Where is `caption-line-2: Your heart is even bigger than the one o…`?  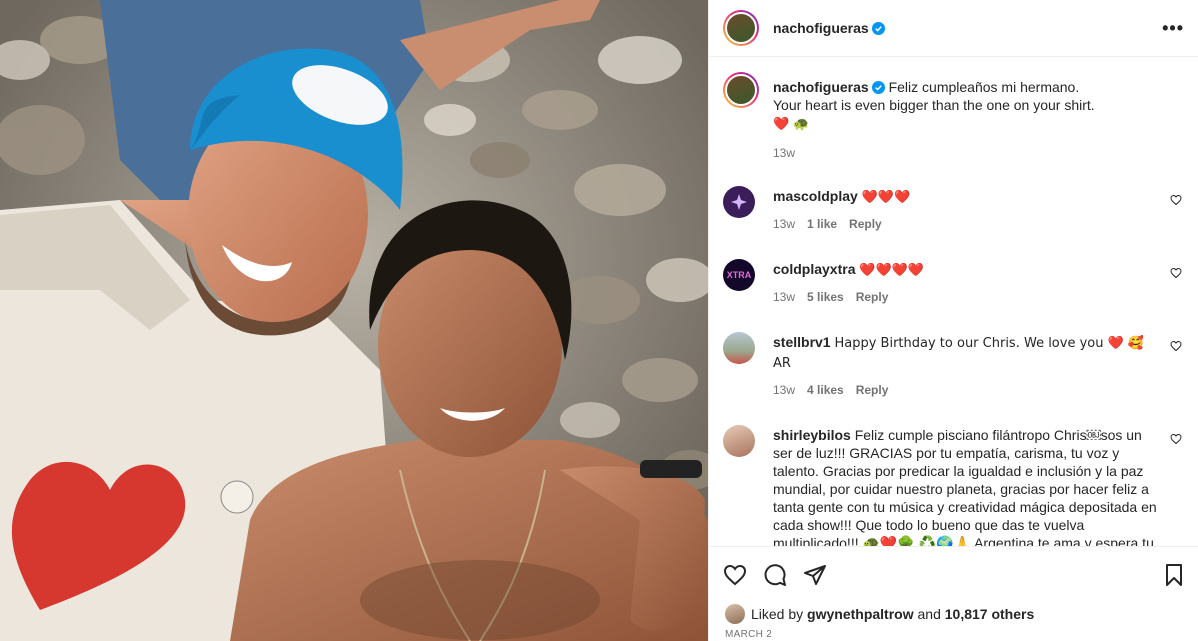
caption-line-2: Your heart is even bigger than the one o… is located at coordinates (934, 105).